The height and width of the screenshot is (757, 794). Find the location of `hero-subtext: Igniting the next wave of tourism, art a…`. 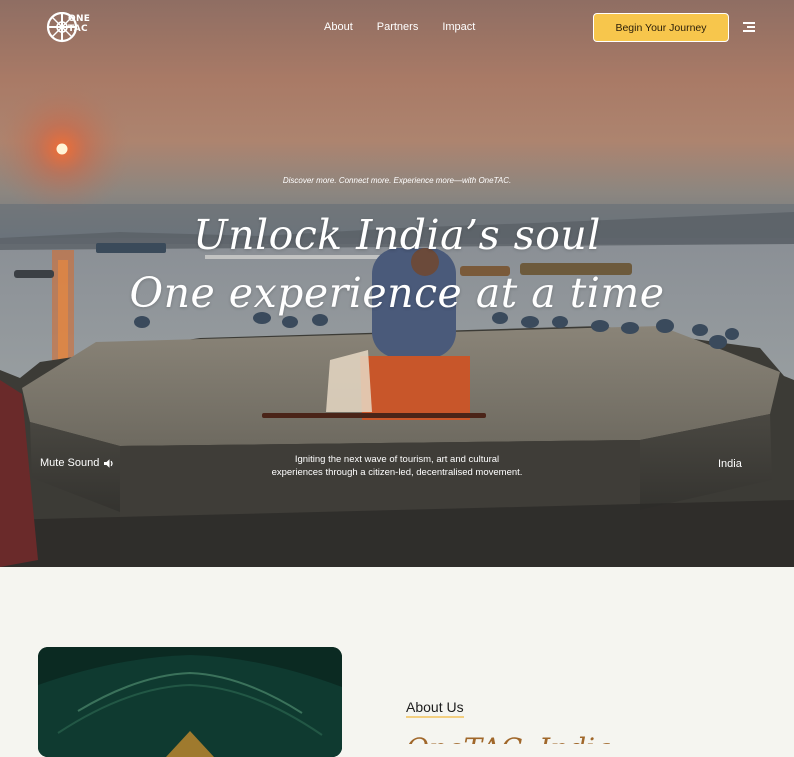

hero-subtext: Igniting the next wave of tourism, art a… is located at coordinates (397, 466).